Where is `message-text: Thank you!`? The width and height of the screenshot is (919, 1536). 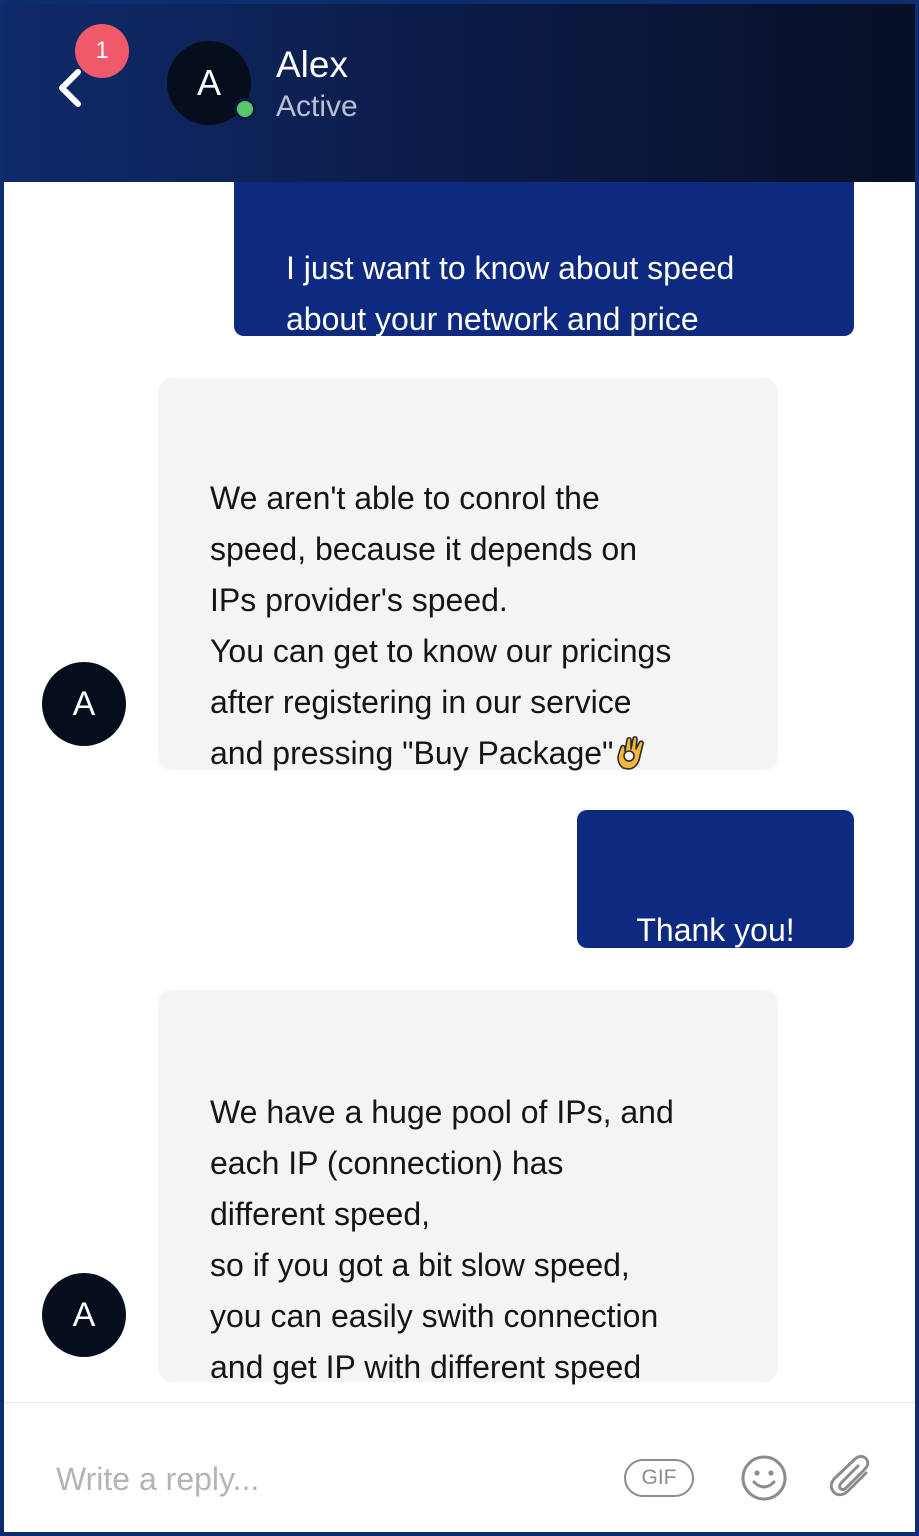
message-text: Thank you! is located at coordinates (715, 930).